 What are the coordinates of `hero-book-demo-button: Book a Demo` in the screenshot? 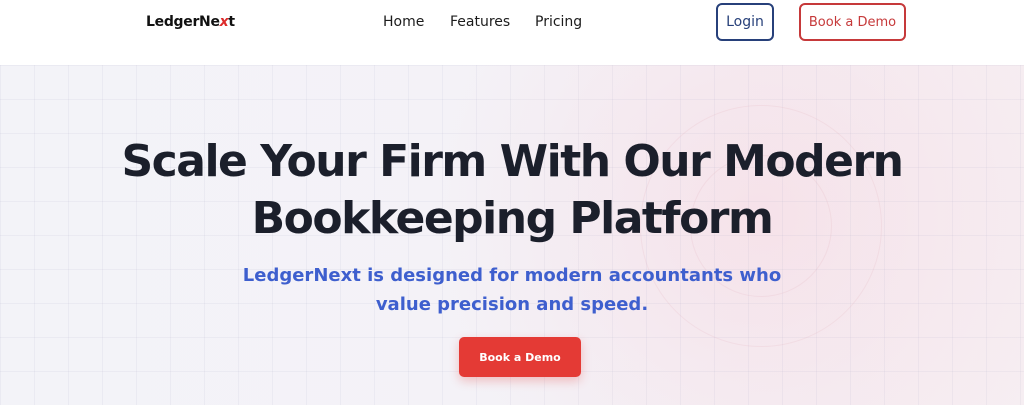 It's located at (520, 357).